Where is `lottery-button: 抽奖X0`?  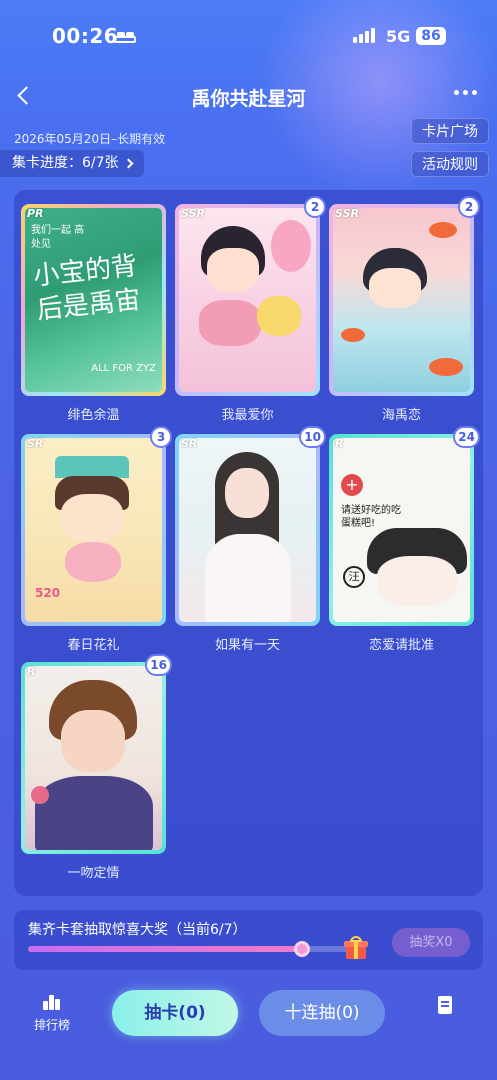 lottery-button: 抽奖X0 is located at coordinates (431, 942).